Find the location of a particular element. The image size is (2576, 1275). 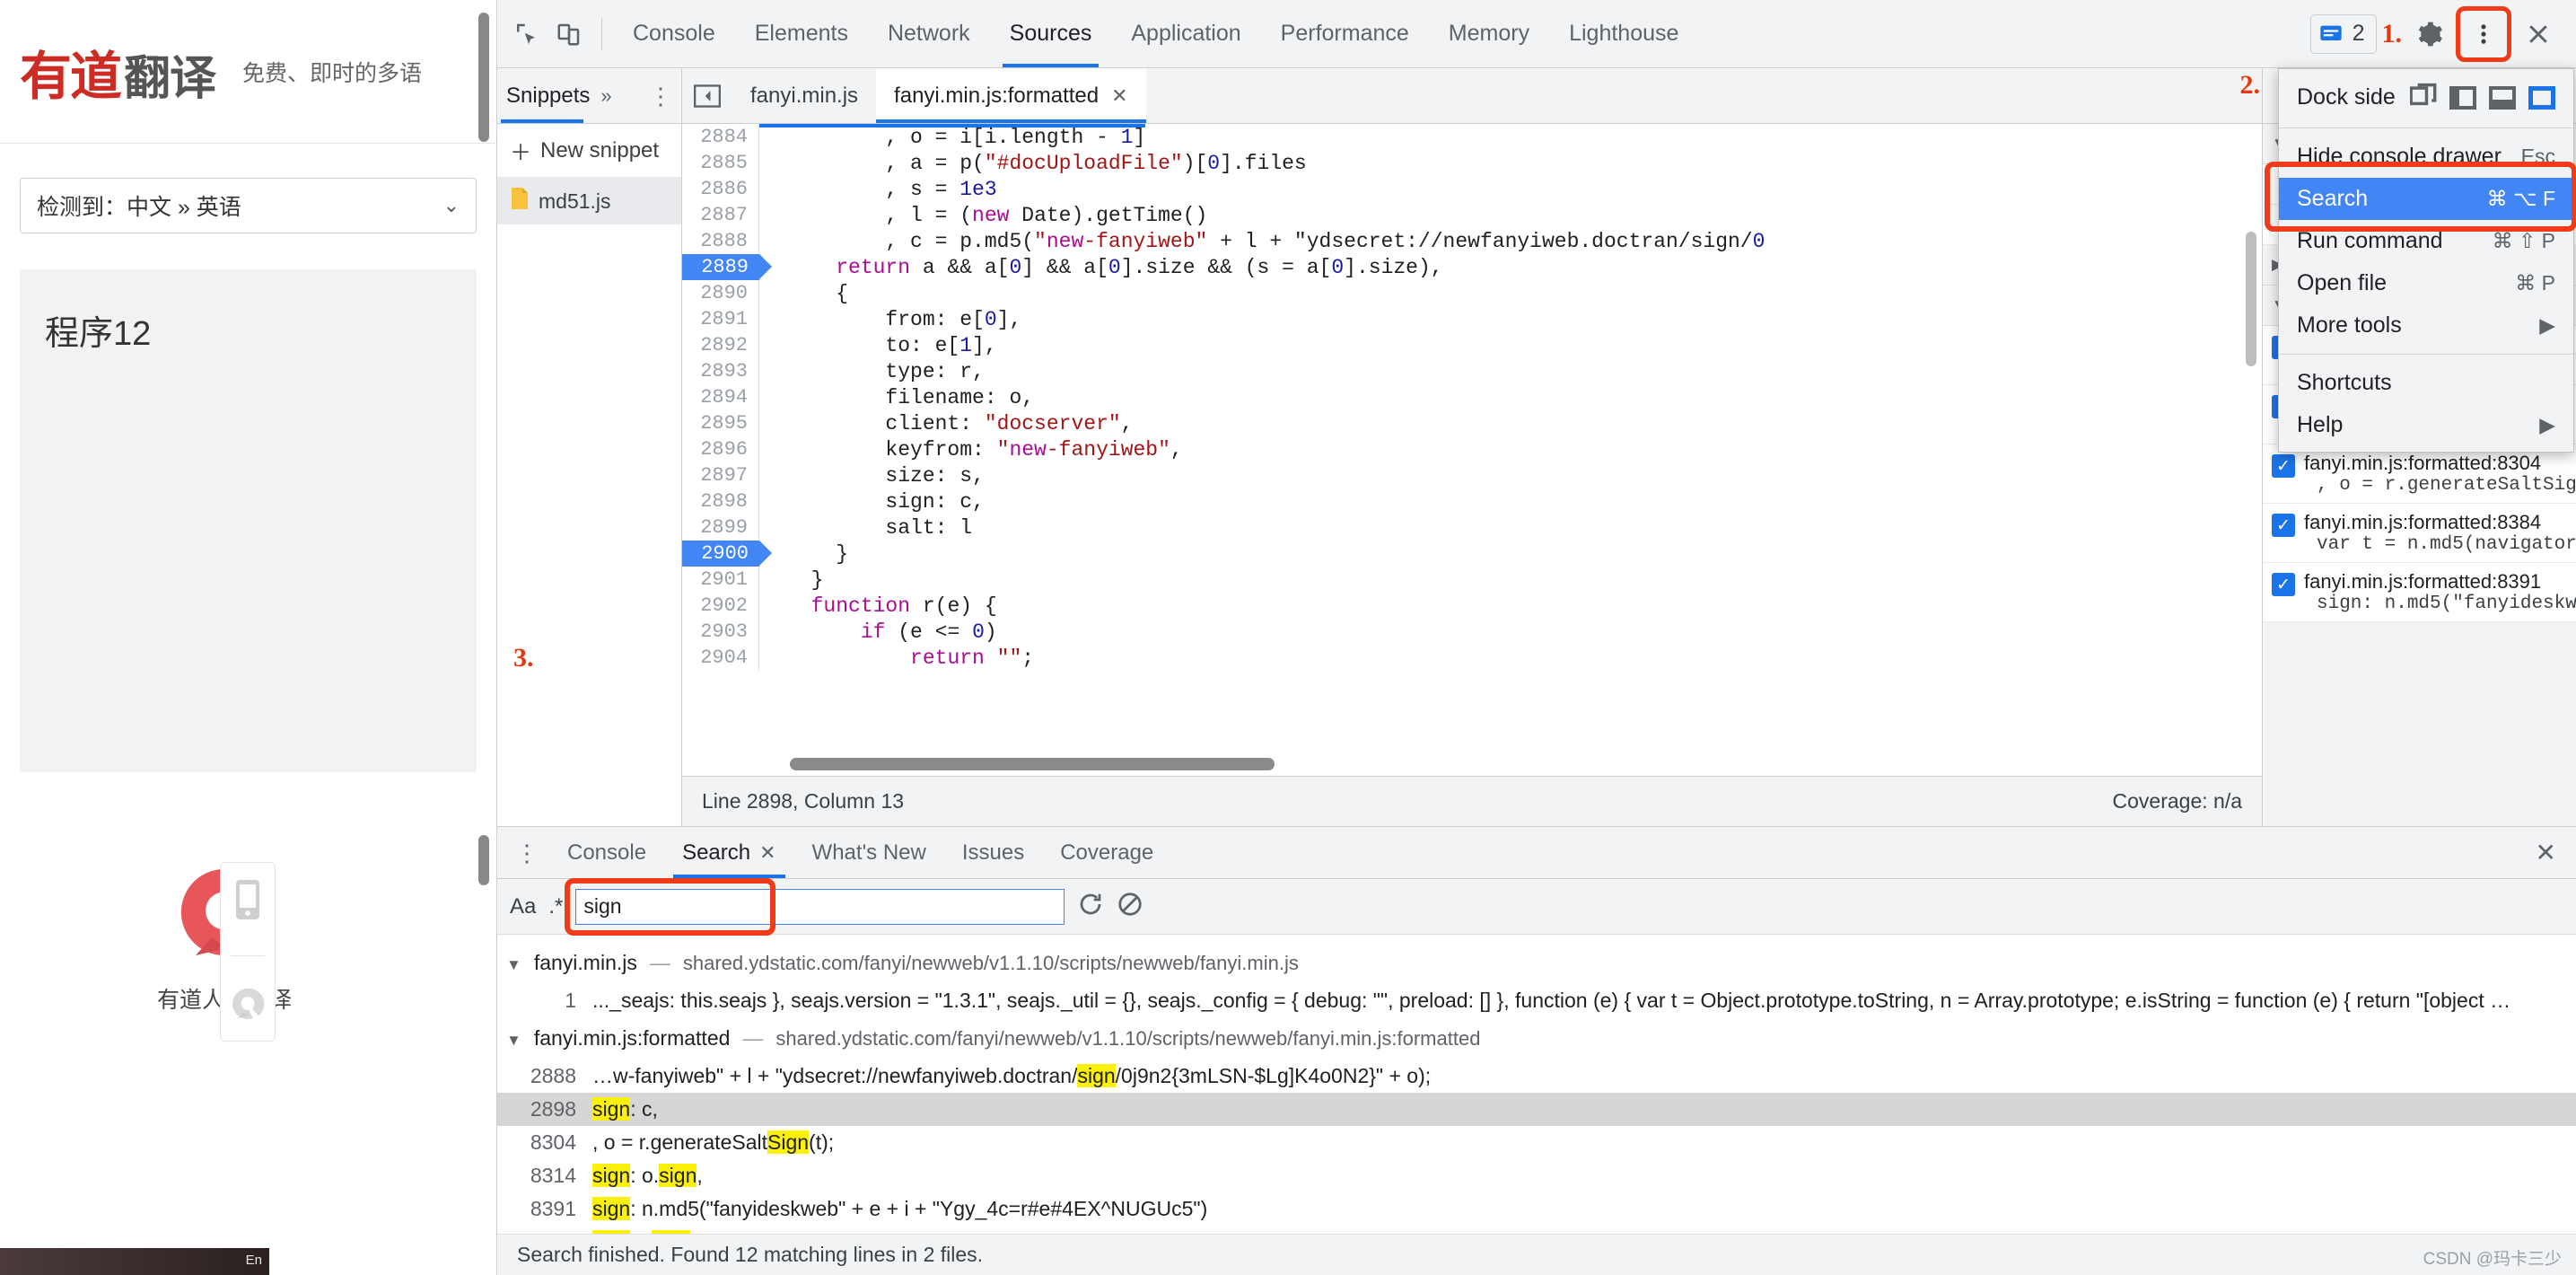

code-line: 2890 { is located at coordinates (1472, 293).